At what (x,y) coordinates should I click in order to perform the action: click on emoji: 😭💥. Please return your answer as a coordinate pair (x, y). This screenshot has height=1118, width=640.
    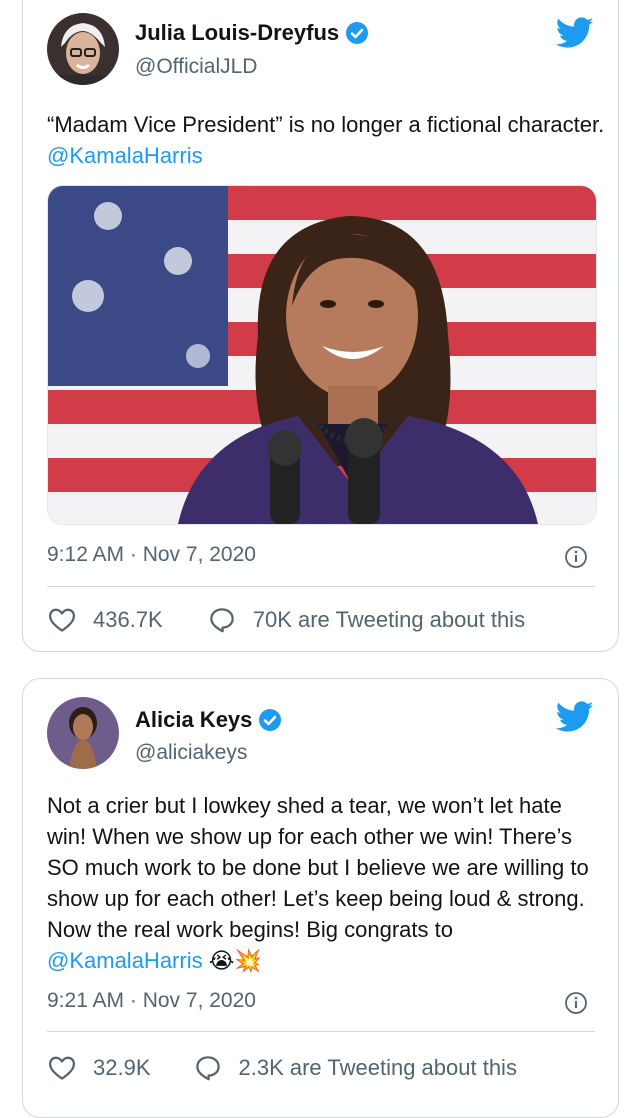
    Looking at the image, I should click on (235, 960).